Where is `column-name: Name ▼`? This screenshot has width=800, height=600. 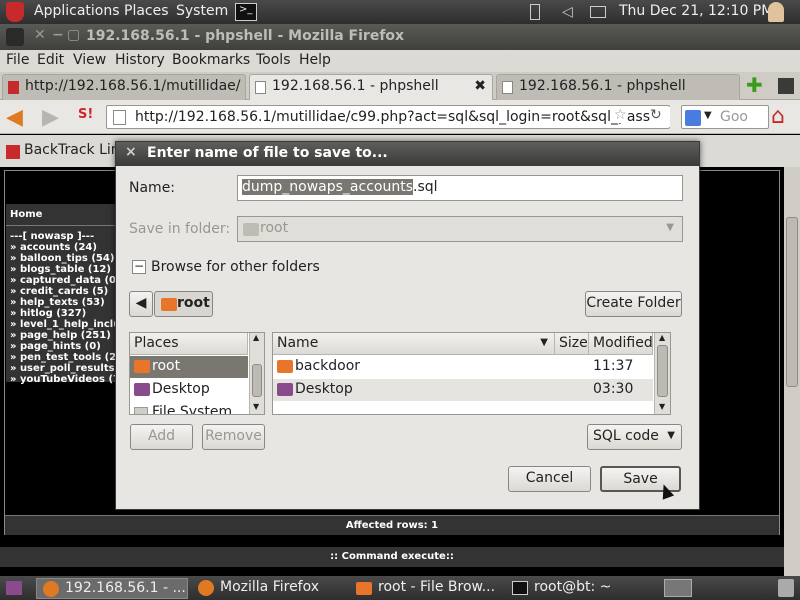
column-name: Name ▼ is located at coordinates (414, 344).